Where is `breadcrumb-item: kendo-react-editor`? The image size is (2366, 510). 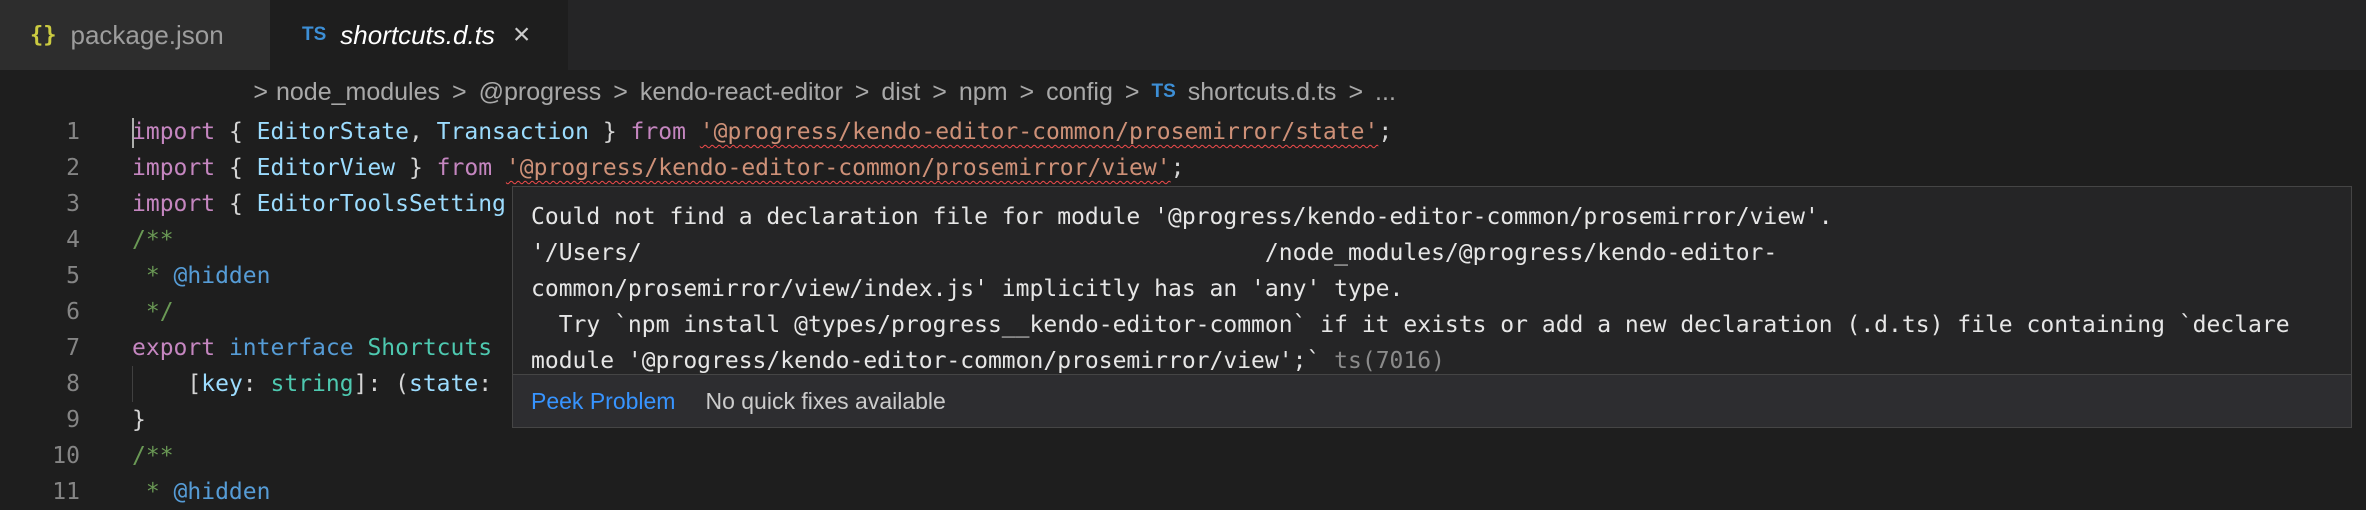
breadcrumb-item: kendo-react-editor is located at coordinates (741, 92).